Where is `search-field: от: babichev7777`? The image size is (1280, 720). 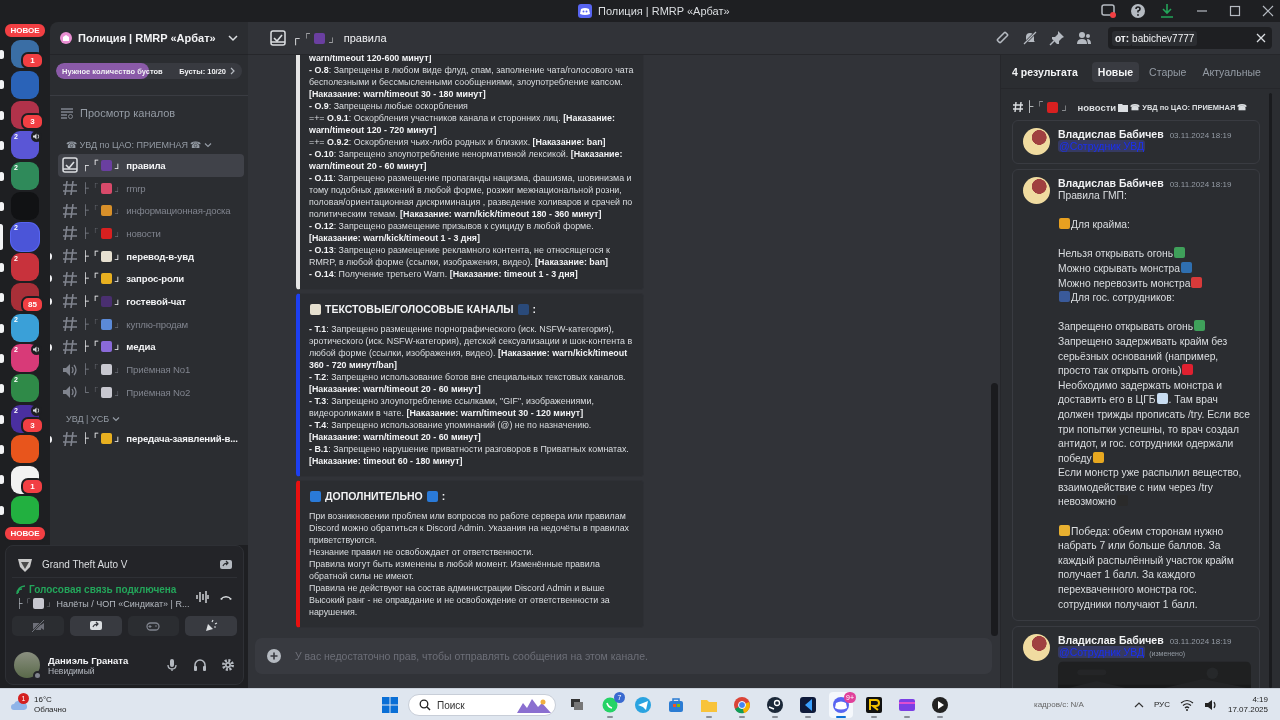 search-field: от: babichev7777 is located at coordinates (1190, 38).